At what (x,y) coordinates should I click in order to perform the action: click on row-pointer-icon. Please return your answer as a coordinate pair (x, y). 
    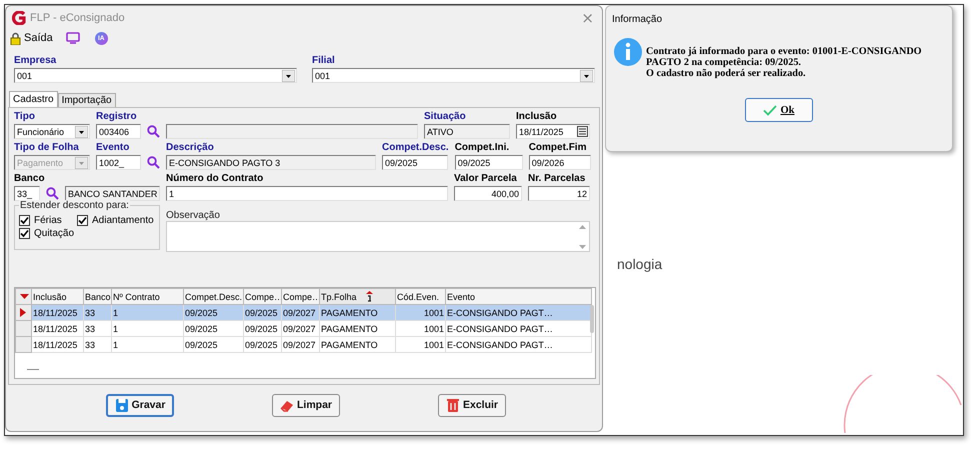
    Looking at the image, I should click on (23, 312).